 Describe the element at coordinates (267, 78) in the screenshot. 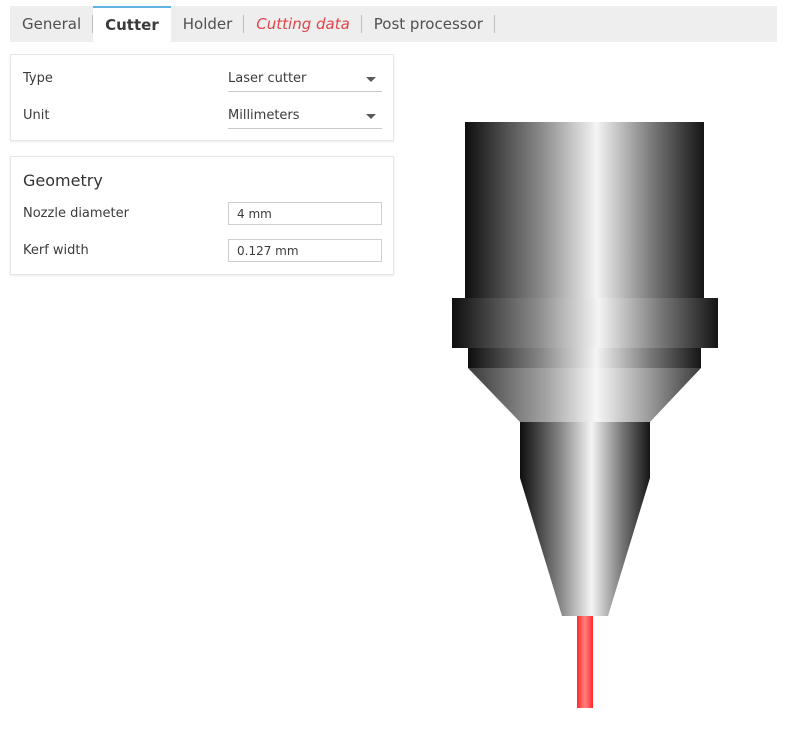

I see `type-value: Laser cutter` at that location.